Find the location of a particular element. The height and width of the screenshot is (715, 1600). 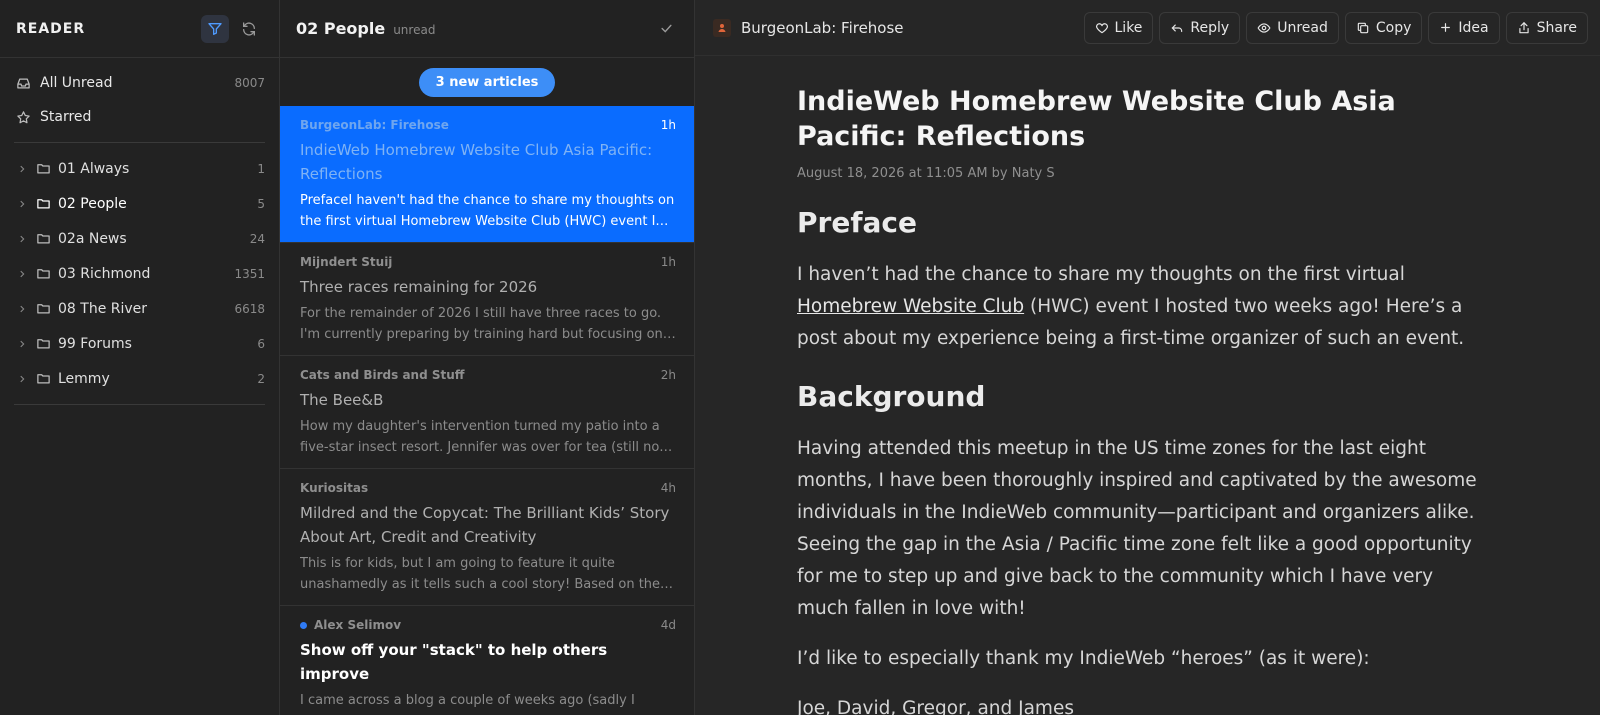

article-title: Three races remaining for 2026 is located at coordinates (419, 287).